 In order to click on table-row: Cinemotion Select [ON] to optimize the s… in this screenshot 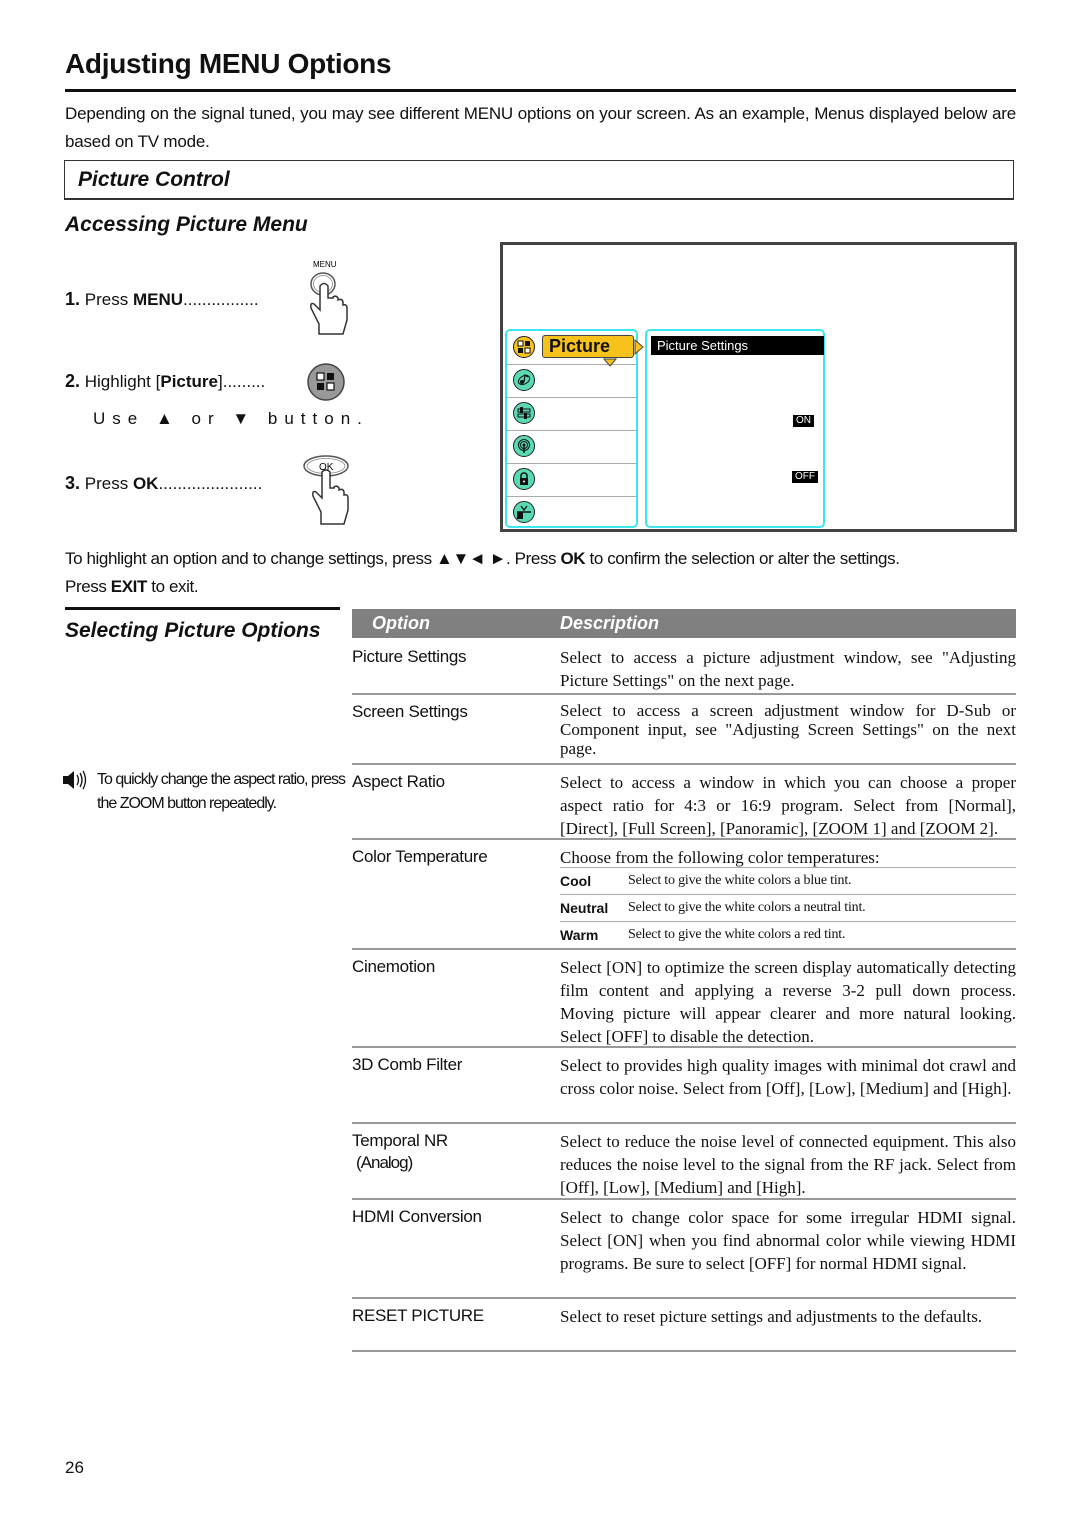, I will do `click(684, 999)`.